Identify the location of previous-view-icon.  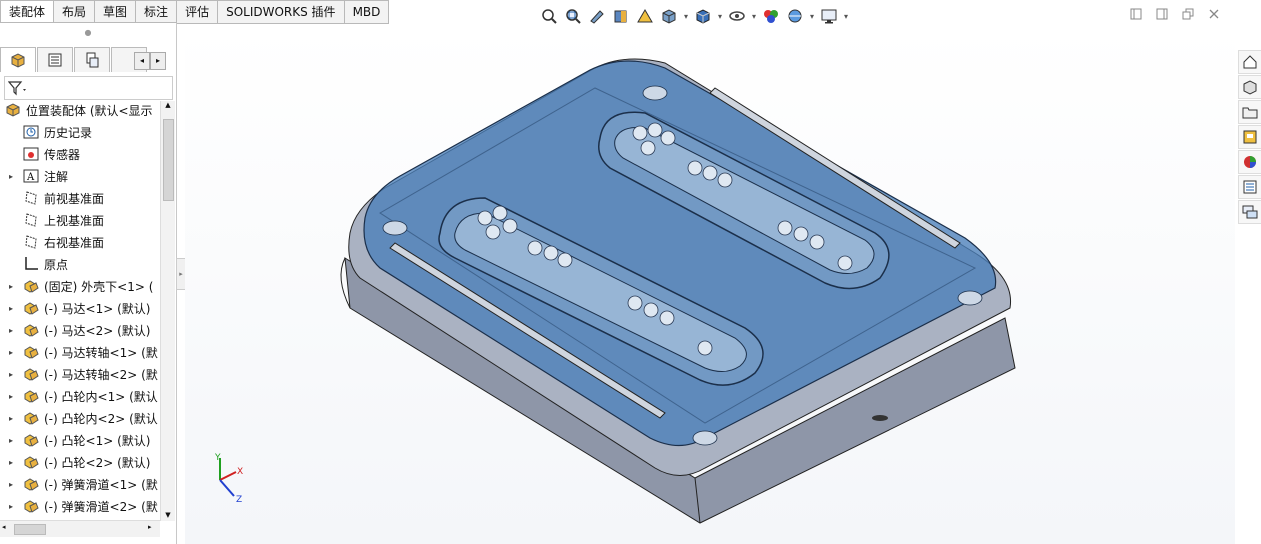
(597, 16).